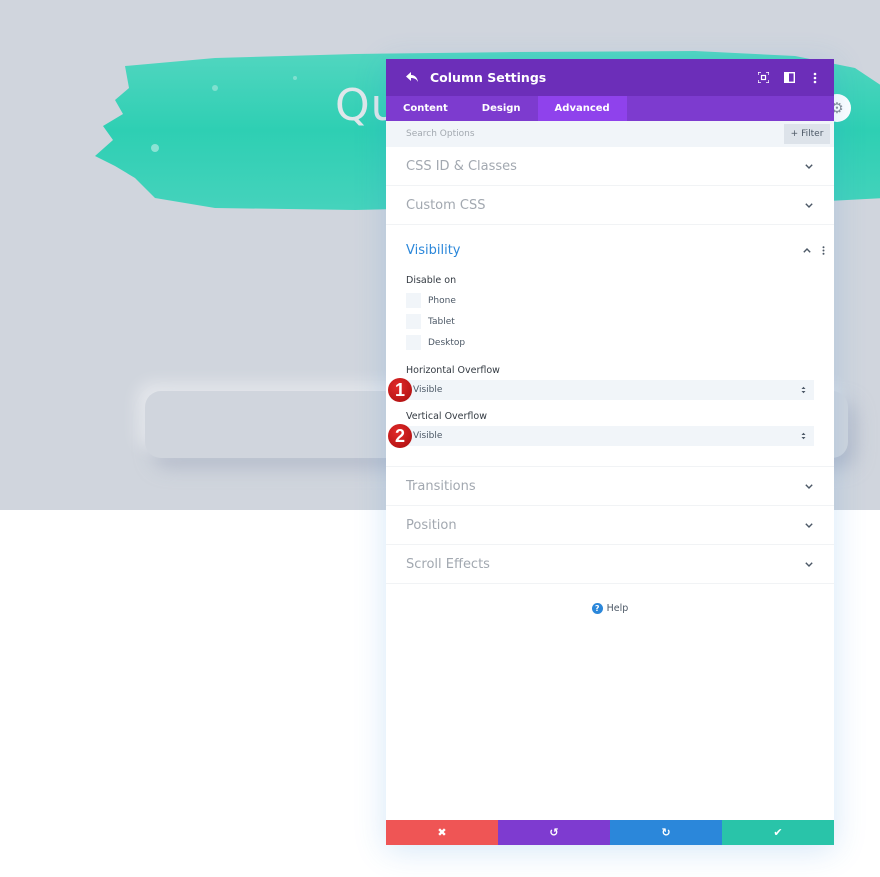 This screenshot has width=880, height=877. Describe the element at coordinates (461, 166) in the screenshot. I see `section-title: CSS ID & Classes` at that location.